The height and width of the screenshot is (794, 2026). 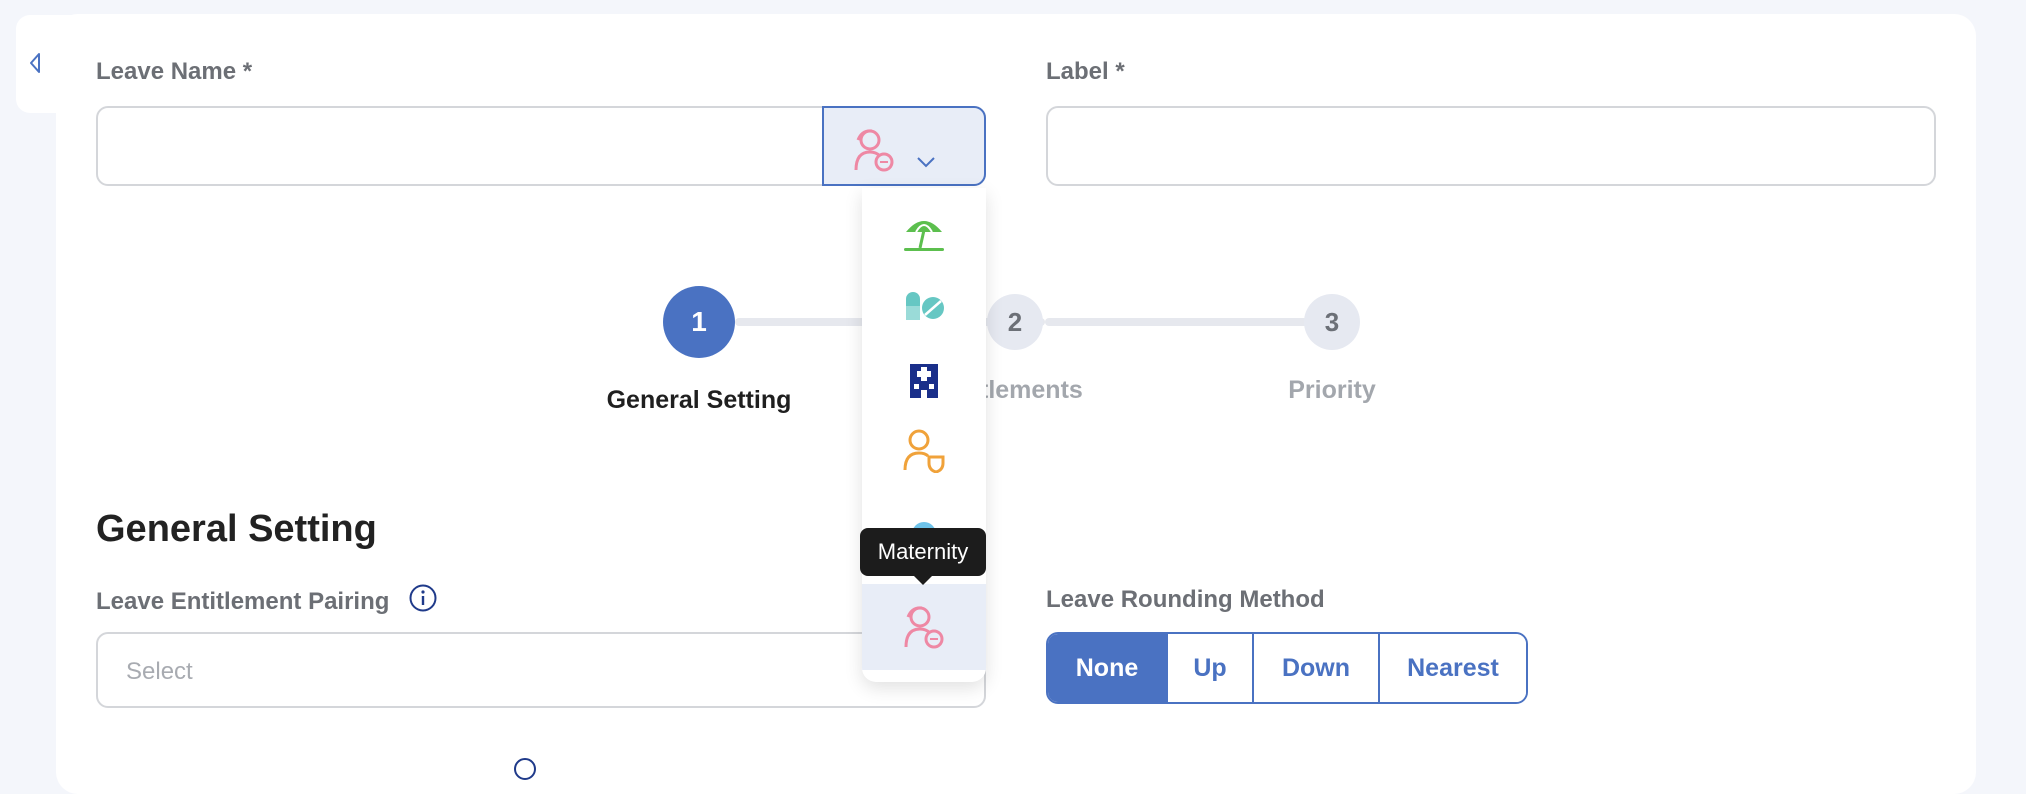 What do you see at coordinates (923, 556) in the screenshot?
I see `icon-tooltip: Maternity` at bounding box center [923, 556].